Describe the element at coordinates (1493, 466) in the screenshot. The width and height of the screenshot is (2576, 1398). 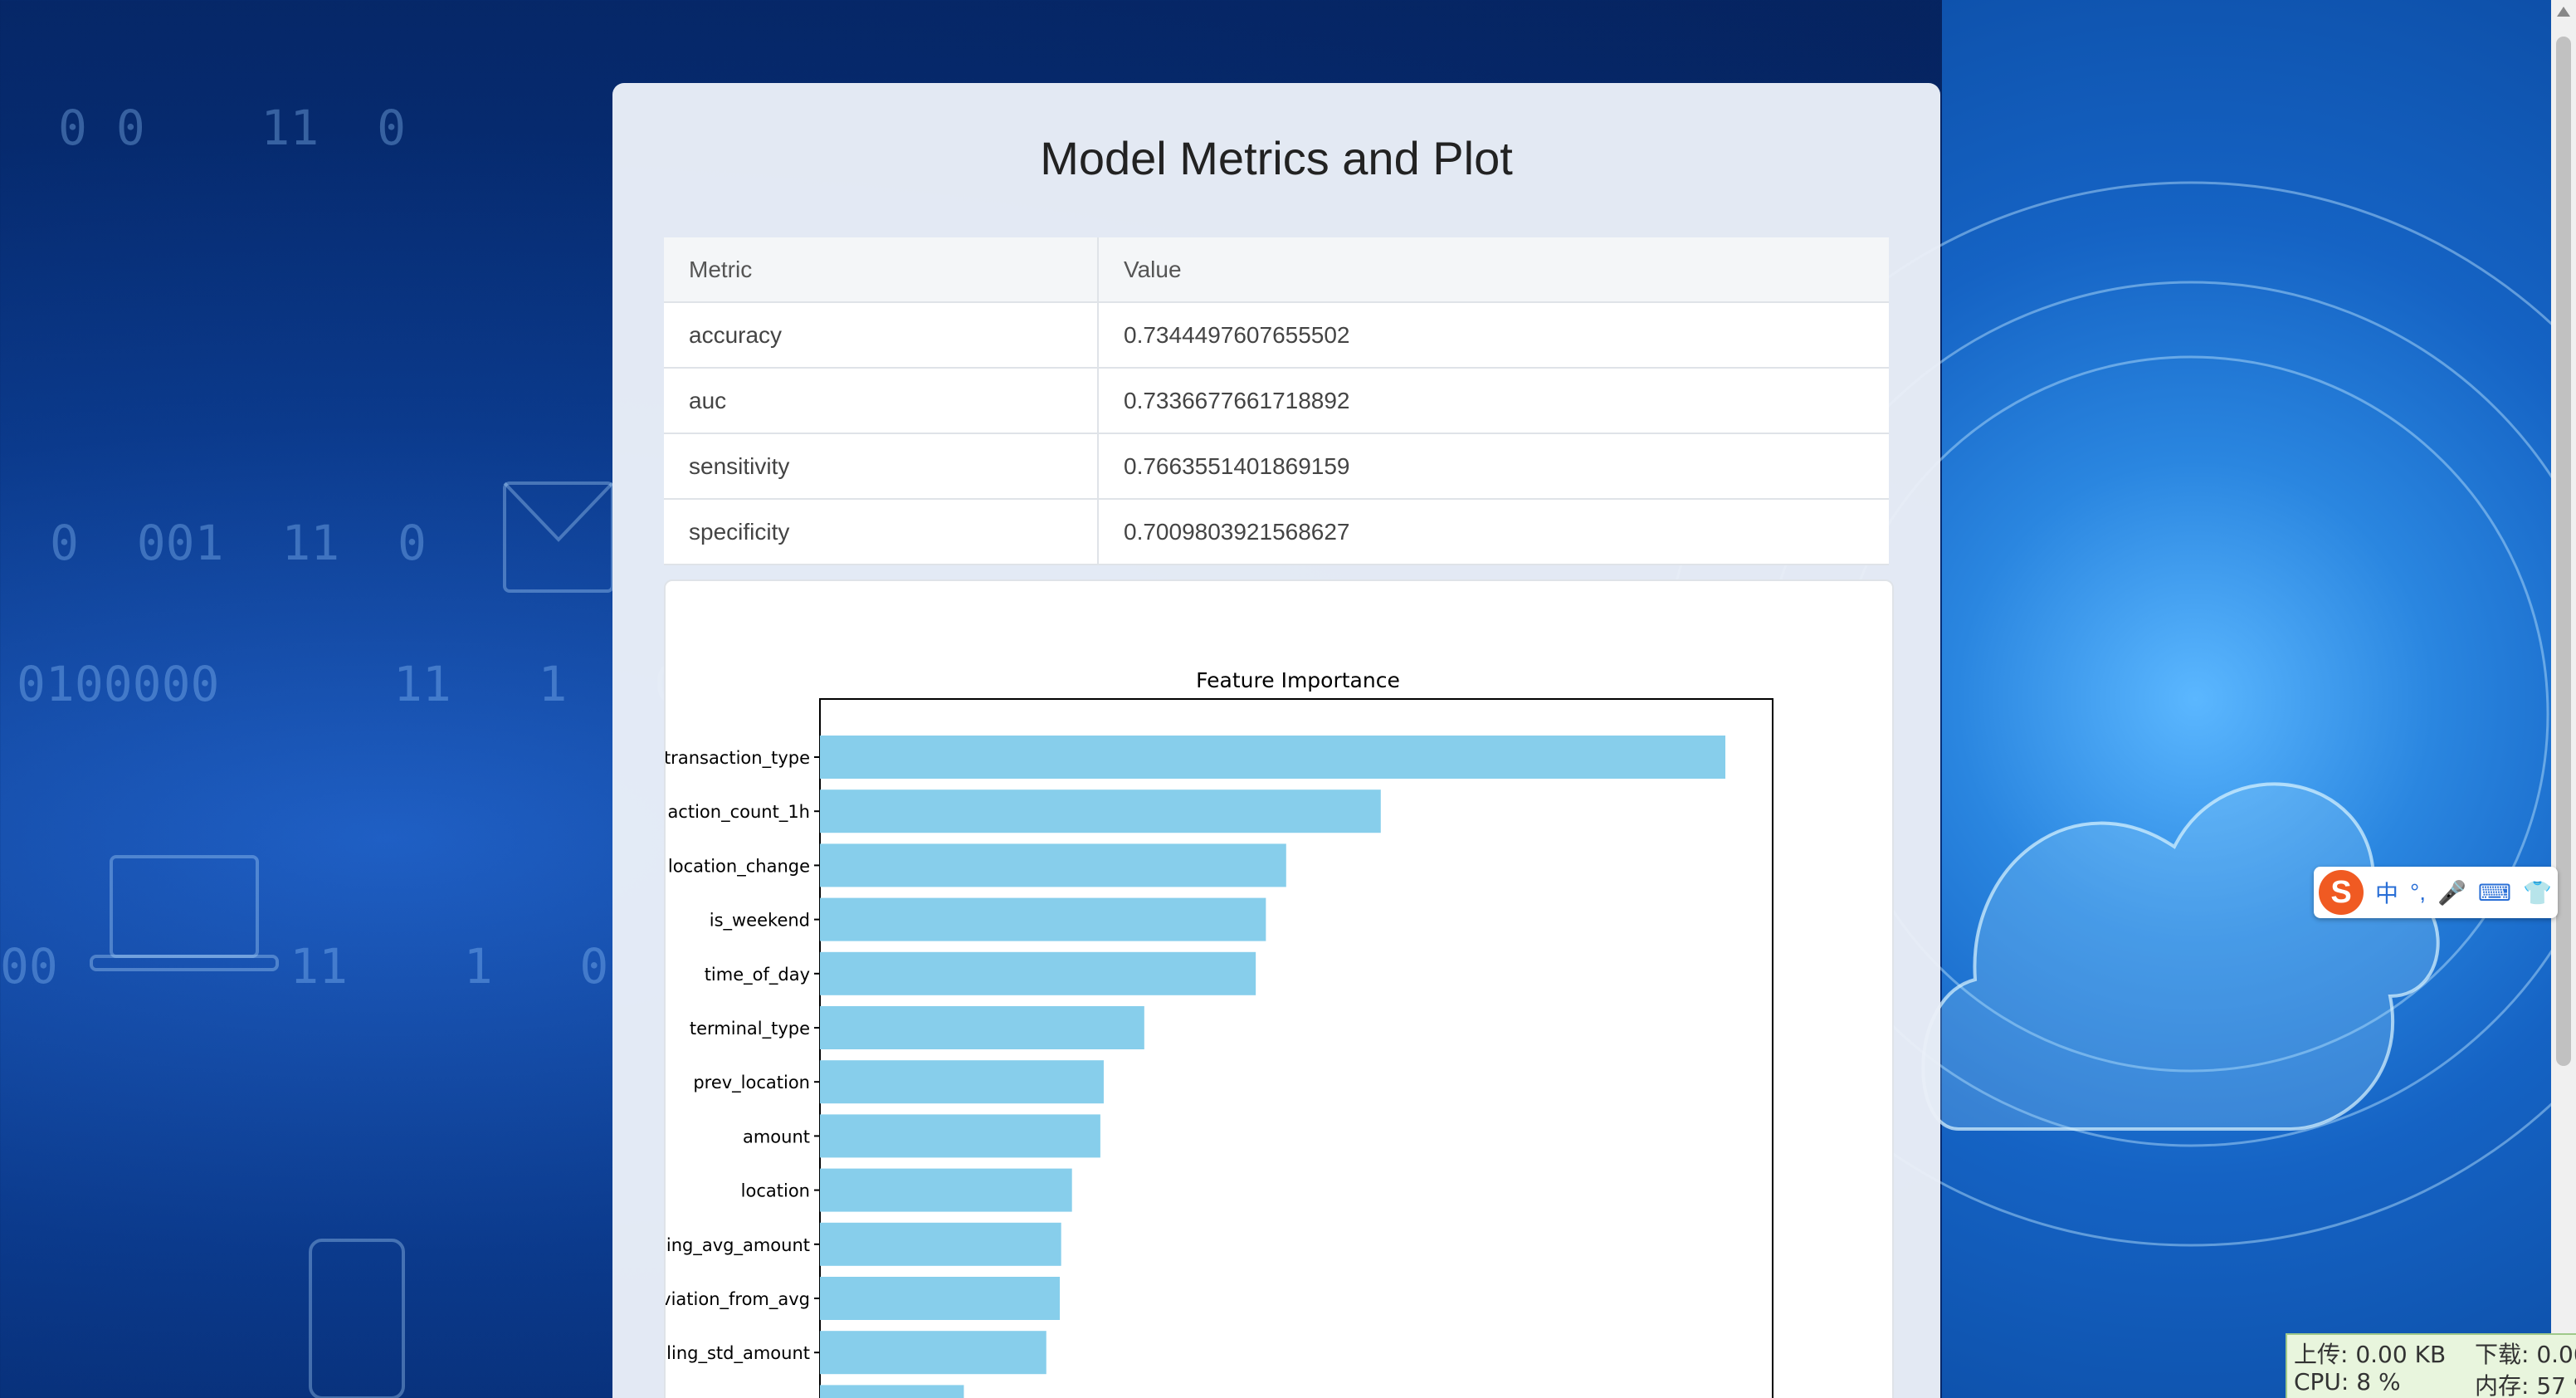
I see `metric-value: 0.7663551401869159` at that location.